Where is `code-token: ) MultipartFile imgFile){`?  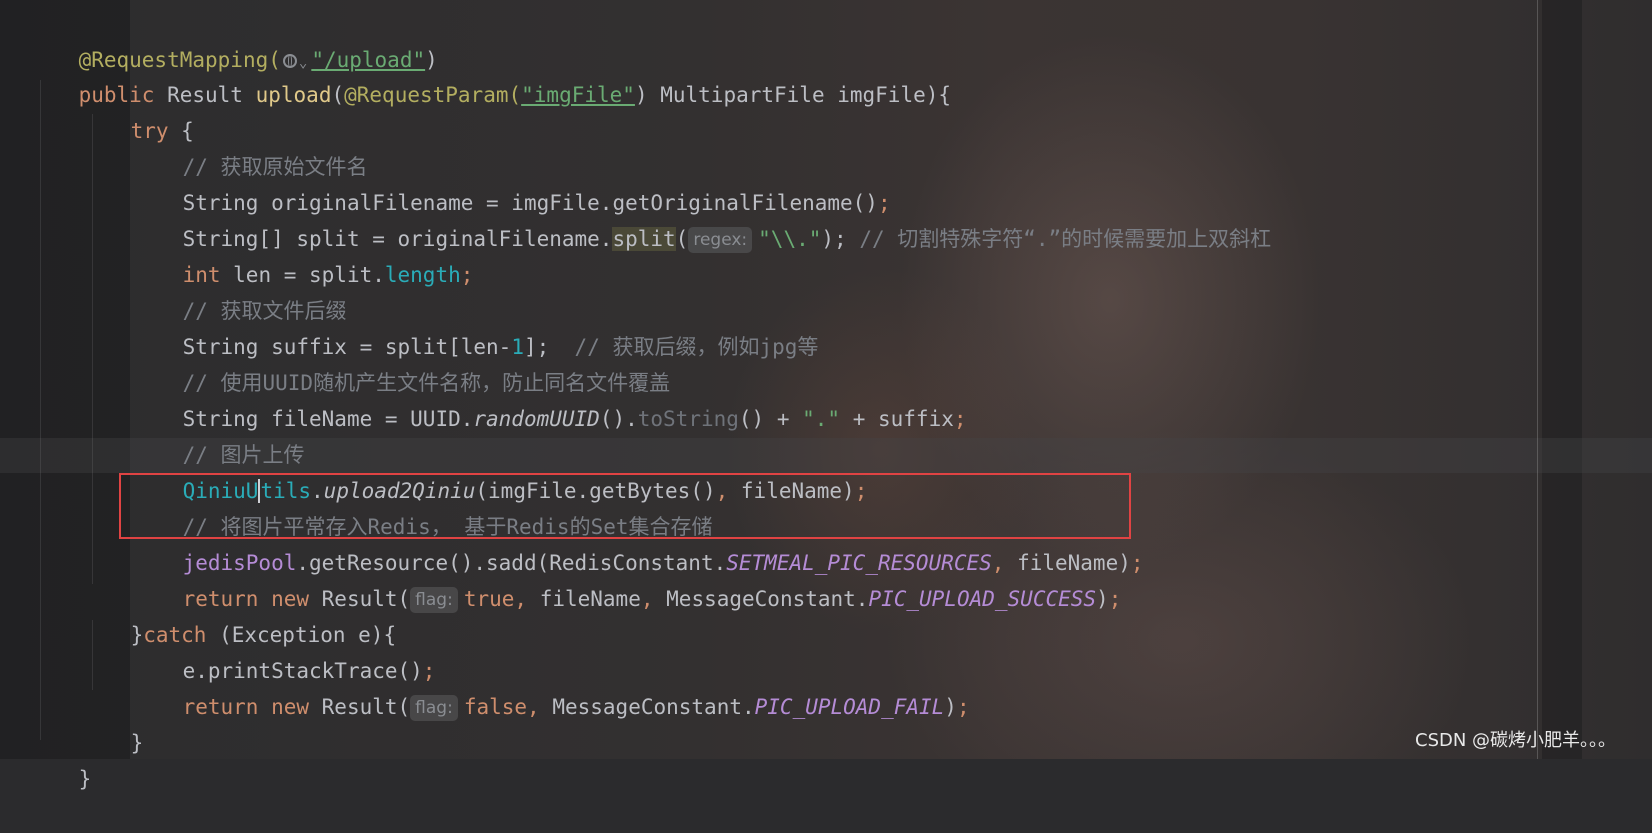
code-token: ) MultipartFile imgFile){ is located at coordinates (793, 95).